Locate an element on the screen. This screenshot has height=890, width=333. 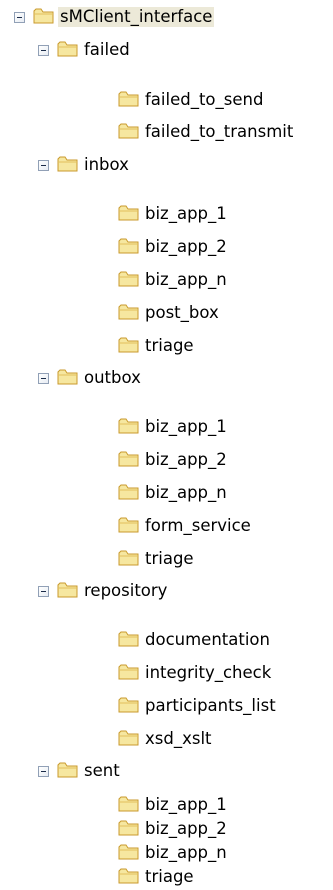
tree-node-label: documentation is located at coordinates (207, 640).